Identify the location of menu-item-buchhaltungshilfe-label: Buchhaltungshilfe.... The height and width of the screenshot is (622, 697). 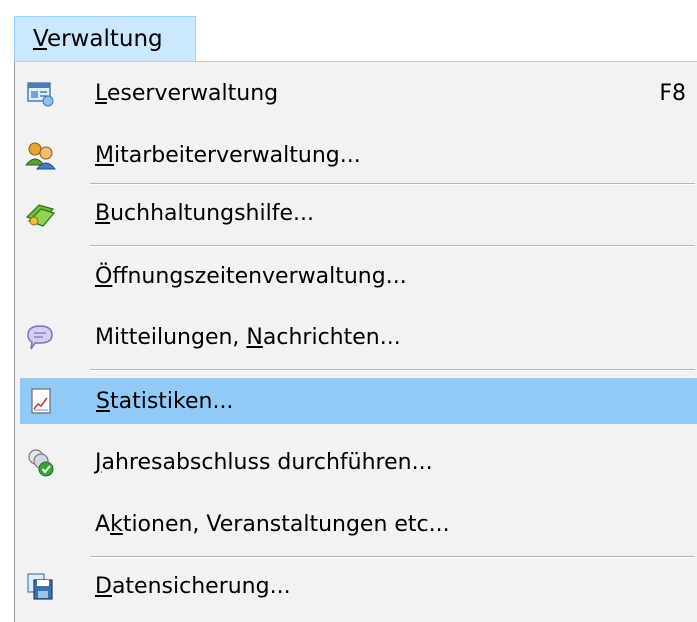
(204, 214).